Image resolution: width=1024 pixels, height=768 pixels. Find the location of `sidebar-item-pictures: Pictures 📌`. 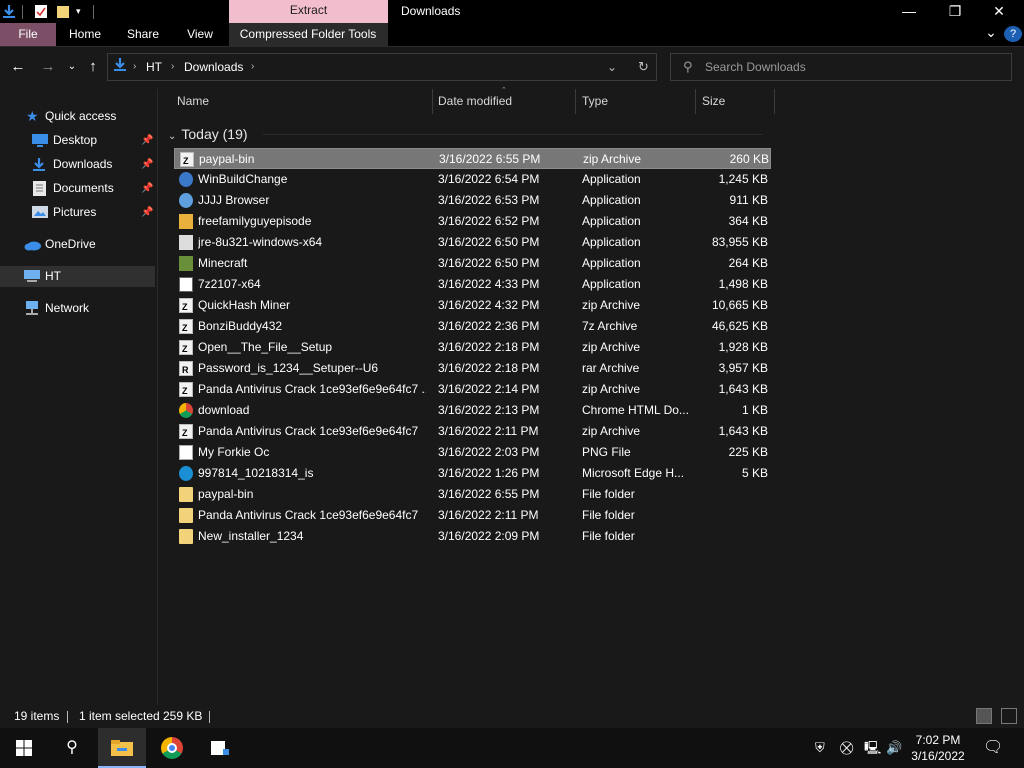

sidebar-item-pictures: Pictures 📌 is located at coordinates (77, 212).